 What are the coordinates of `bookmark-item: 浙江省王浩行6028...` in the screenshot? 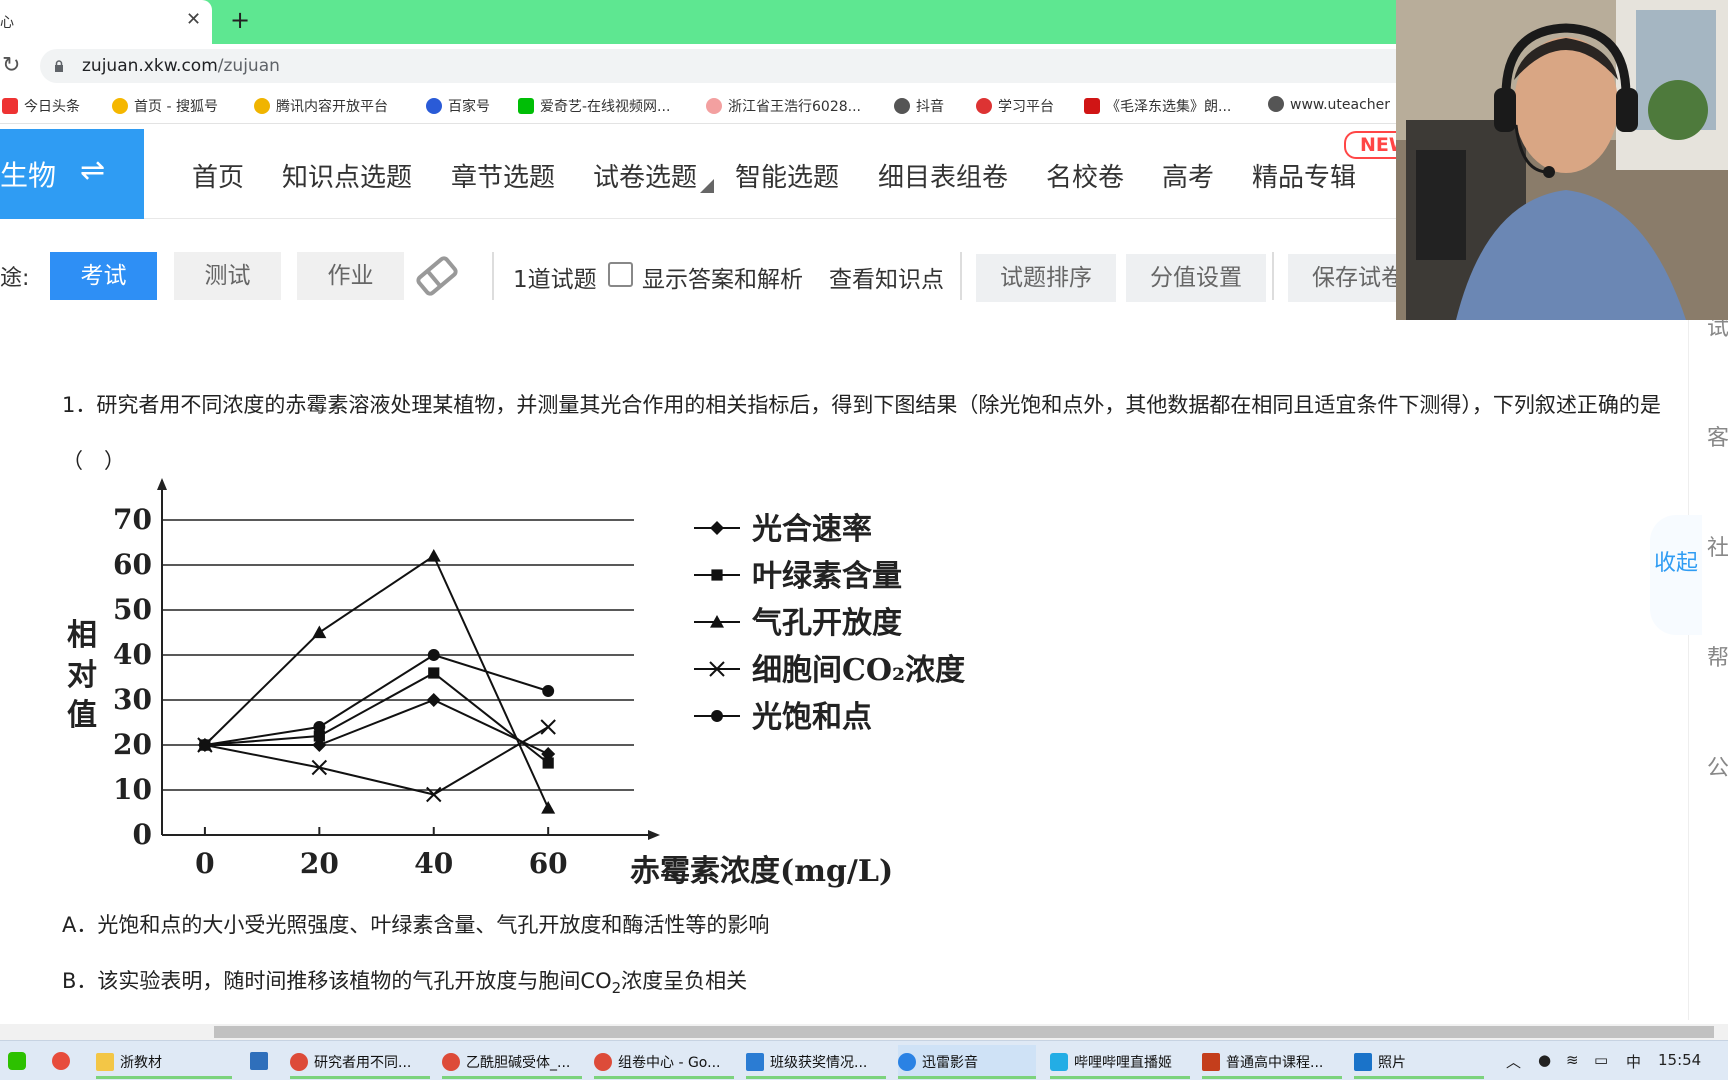 It's located at (783, 106).